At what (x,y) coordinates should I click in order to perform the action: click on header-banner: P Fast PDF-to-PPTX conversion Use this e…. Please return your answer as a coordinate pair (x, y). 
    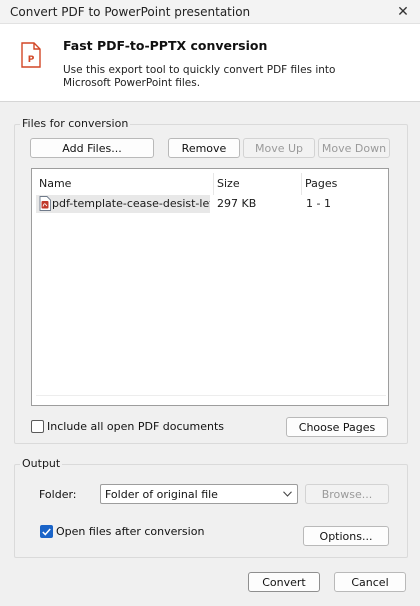
    Looking at the image, I should click on (210, 63).